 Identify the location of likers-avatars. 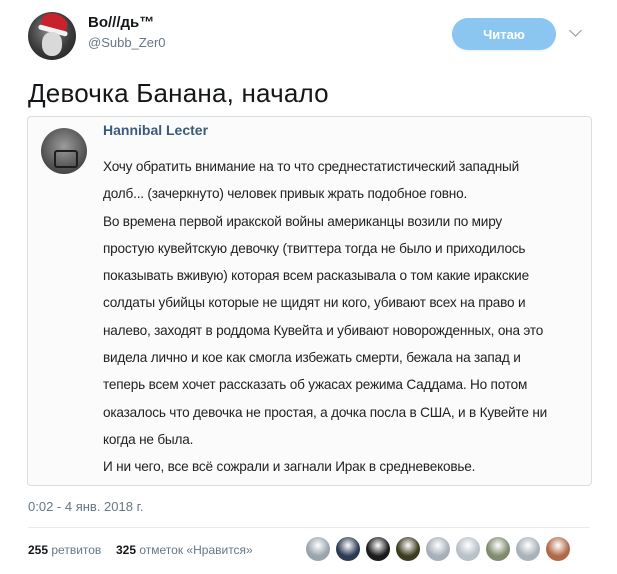
(438, 549).